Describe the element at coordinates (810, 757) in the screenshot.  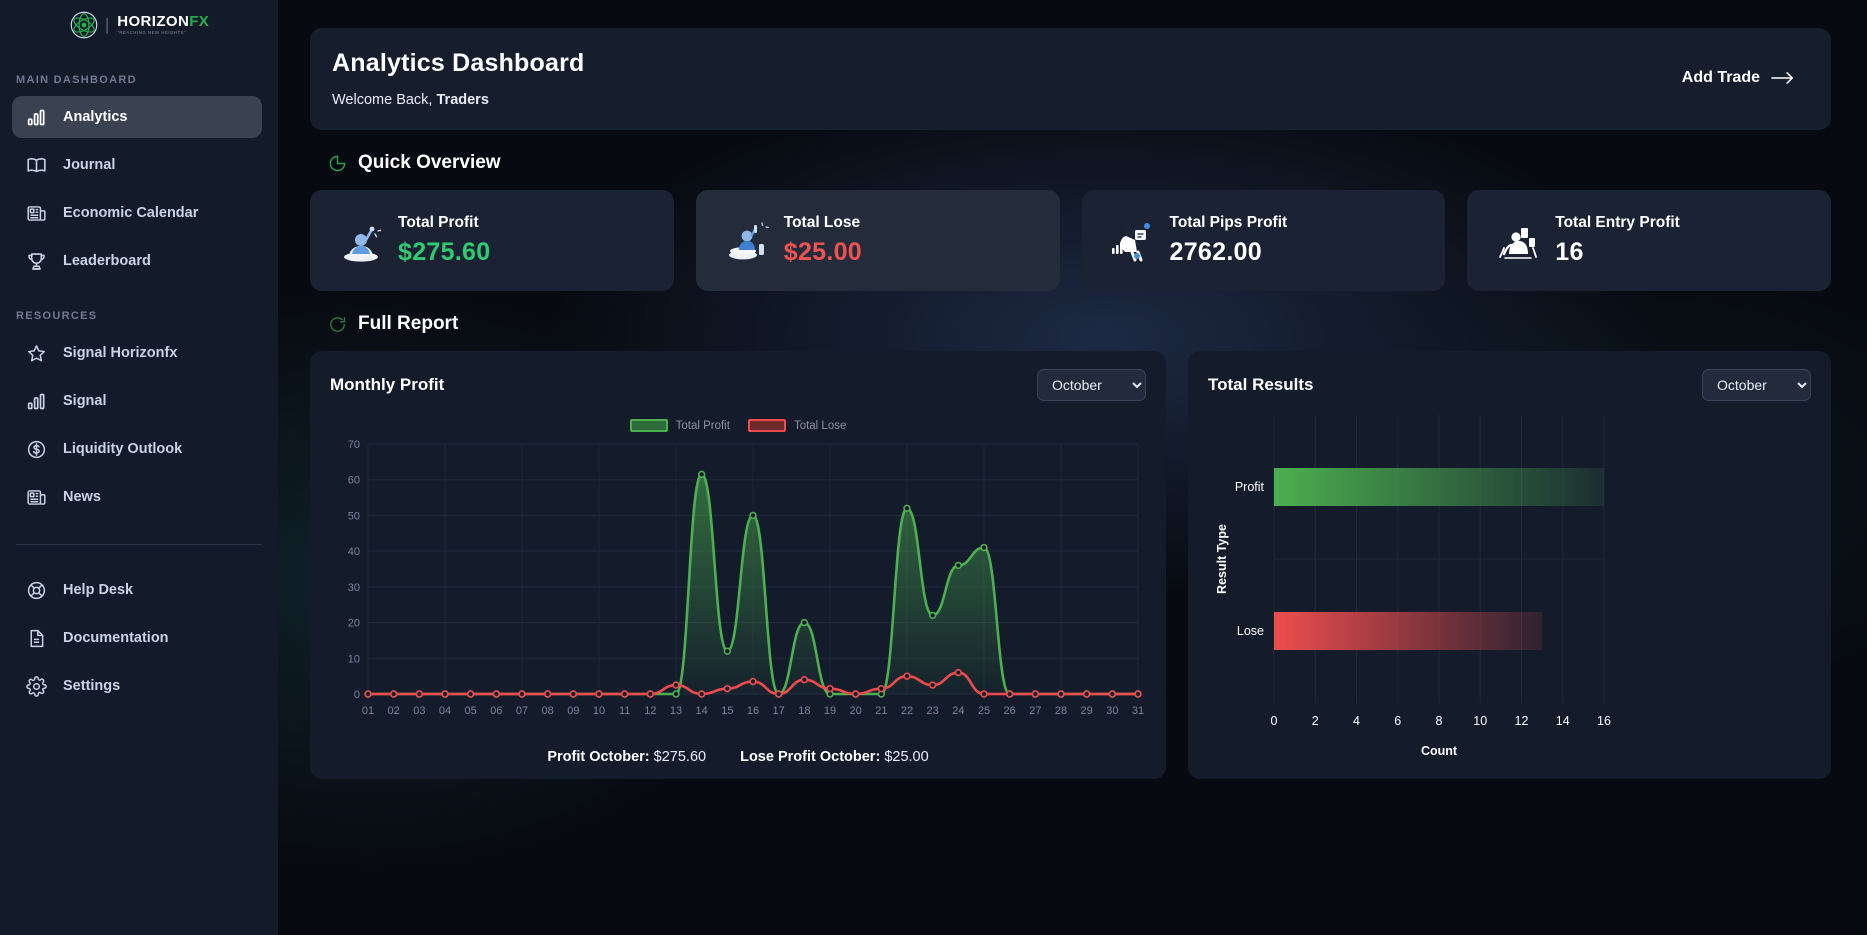
I see `summary-lose-label: Lose Profit October:` at that location.